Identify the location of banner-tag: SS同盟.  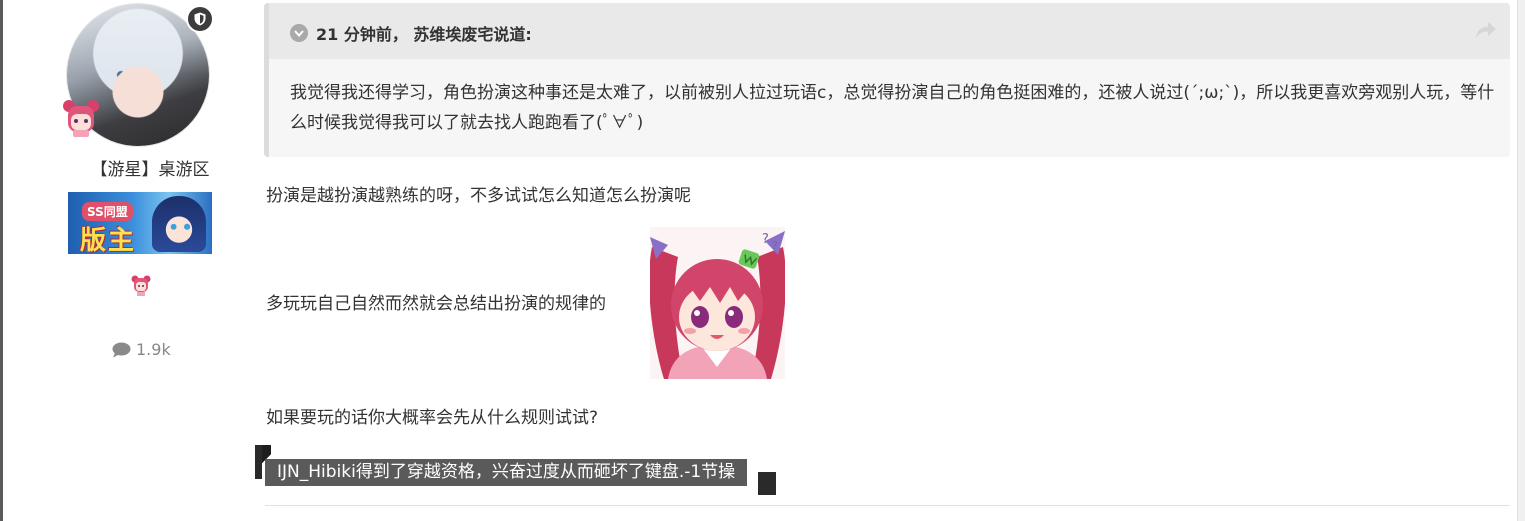
(107, 211).